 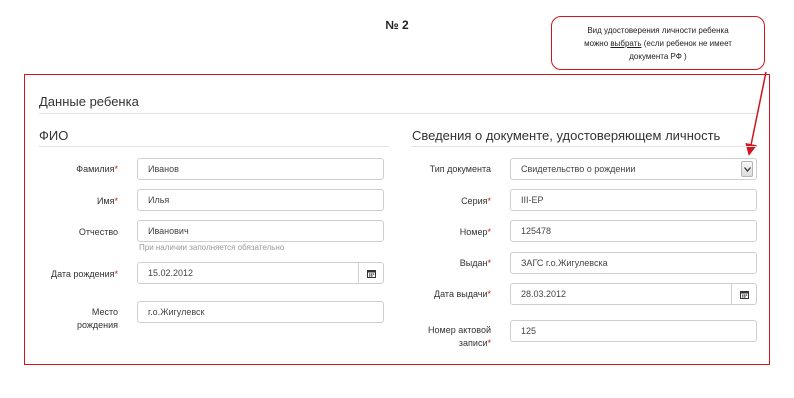 What do you see at coordinates (97, 169) in the screenshot?
I see `surname-label: Фамилия*` at bounding box center [97, 169].